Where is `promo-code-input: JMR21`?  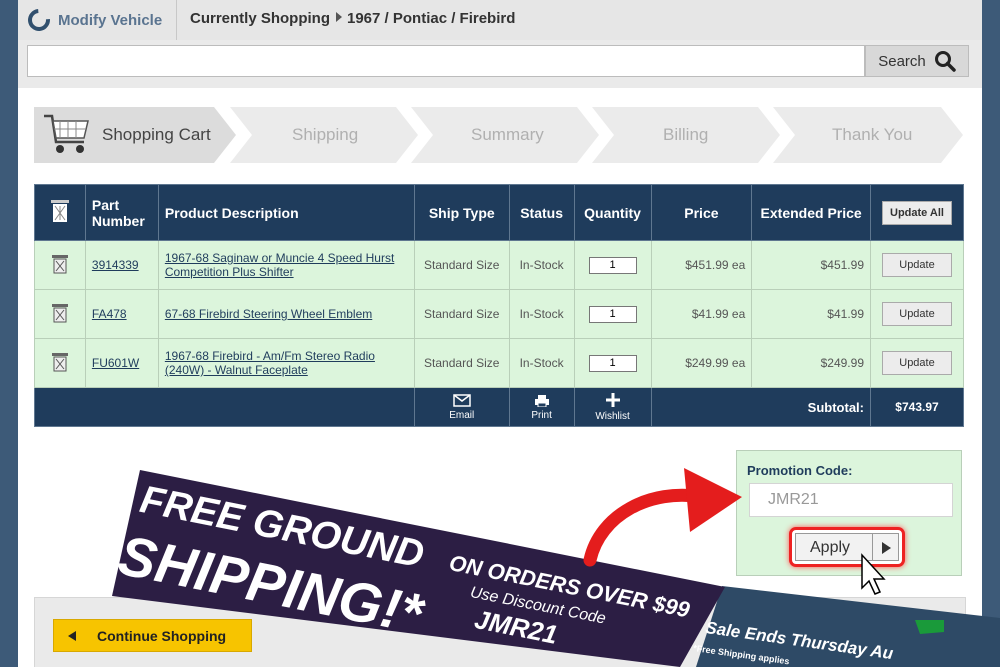
promo-code-input: JMR21 is located at coordinates (851, 500).